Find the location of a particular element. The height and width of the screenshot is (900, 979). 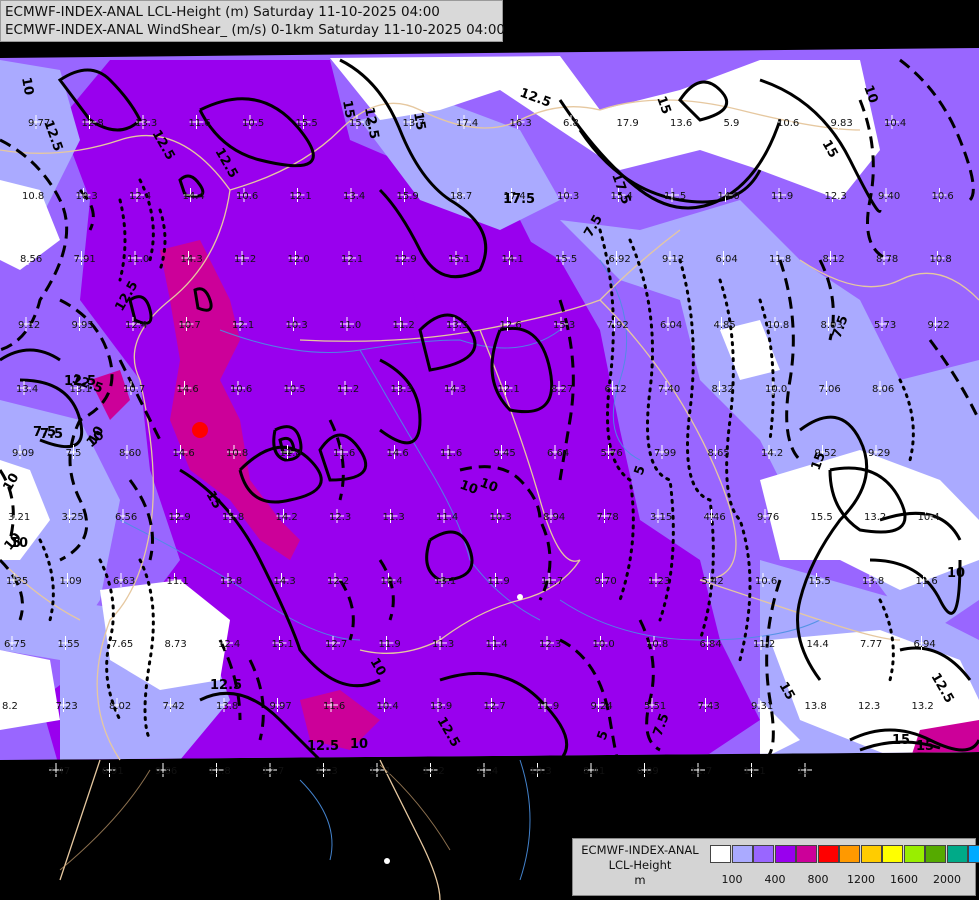

grid-point: 6.91 is located at coordinates (113, 770).